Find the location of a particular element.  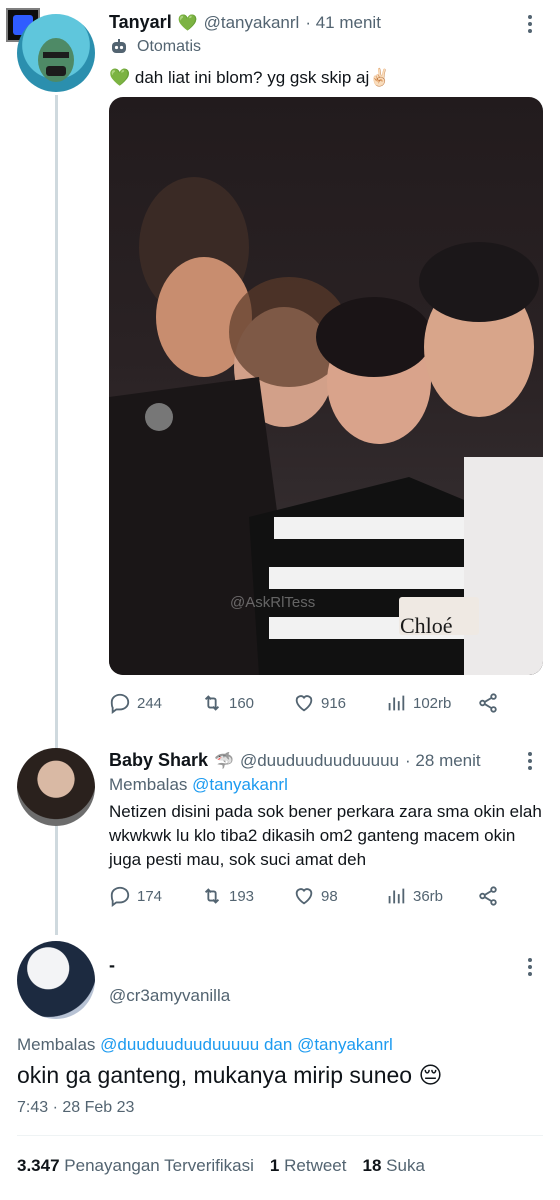

retweet-stat-count: 1 is located at coordinates (274, 1165).